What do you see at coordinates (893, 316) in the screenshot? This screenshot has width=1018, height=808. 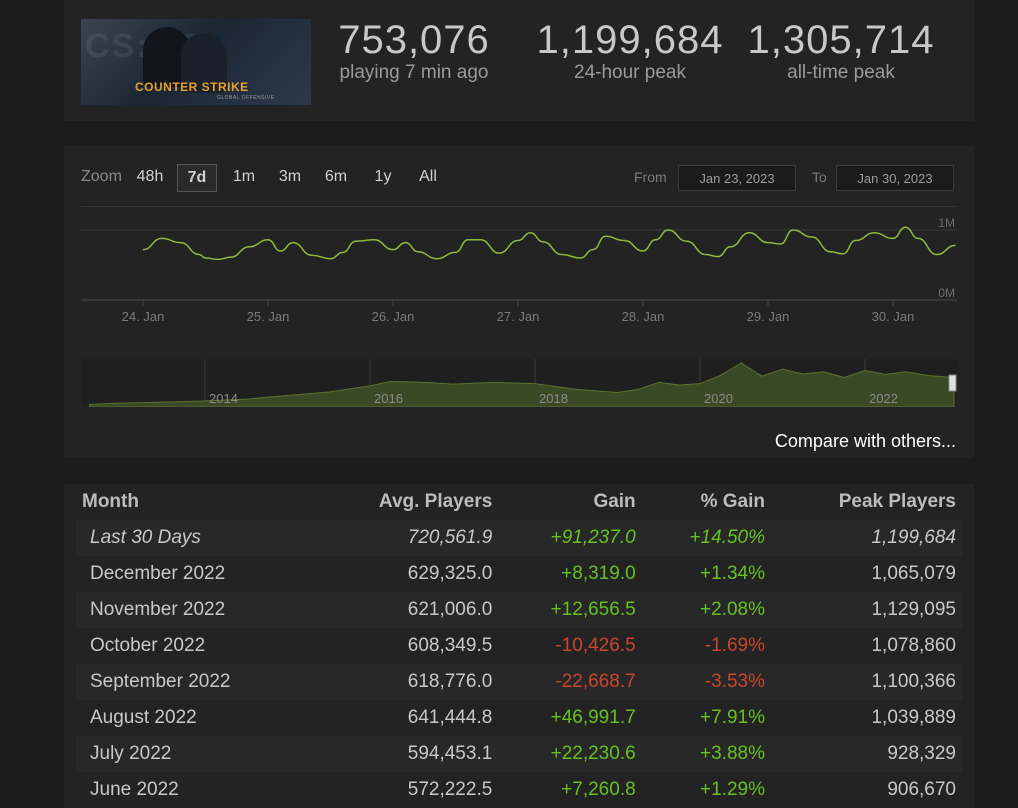 I see `x-tick-label: 30. Jan` at bounding box center [893, 316].